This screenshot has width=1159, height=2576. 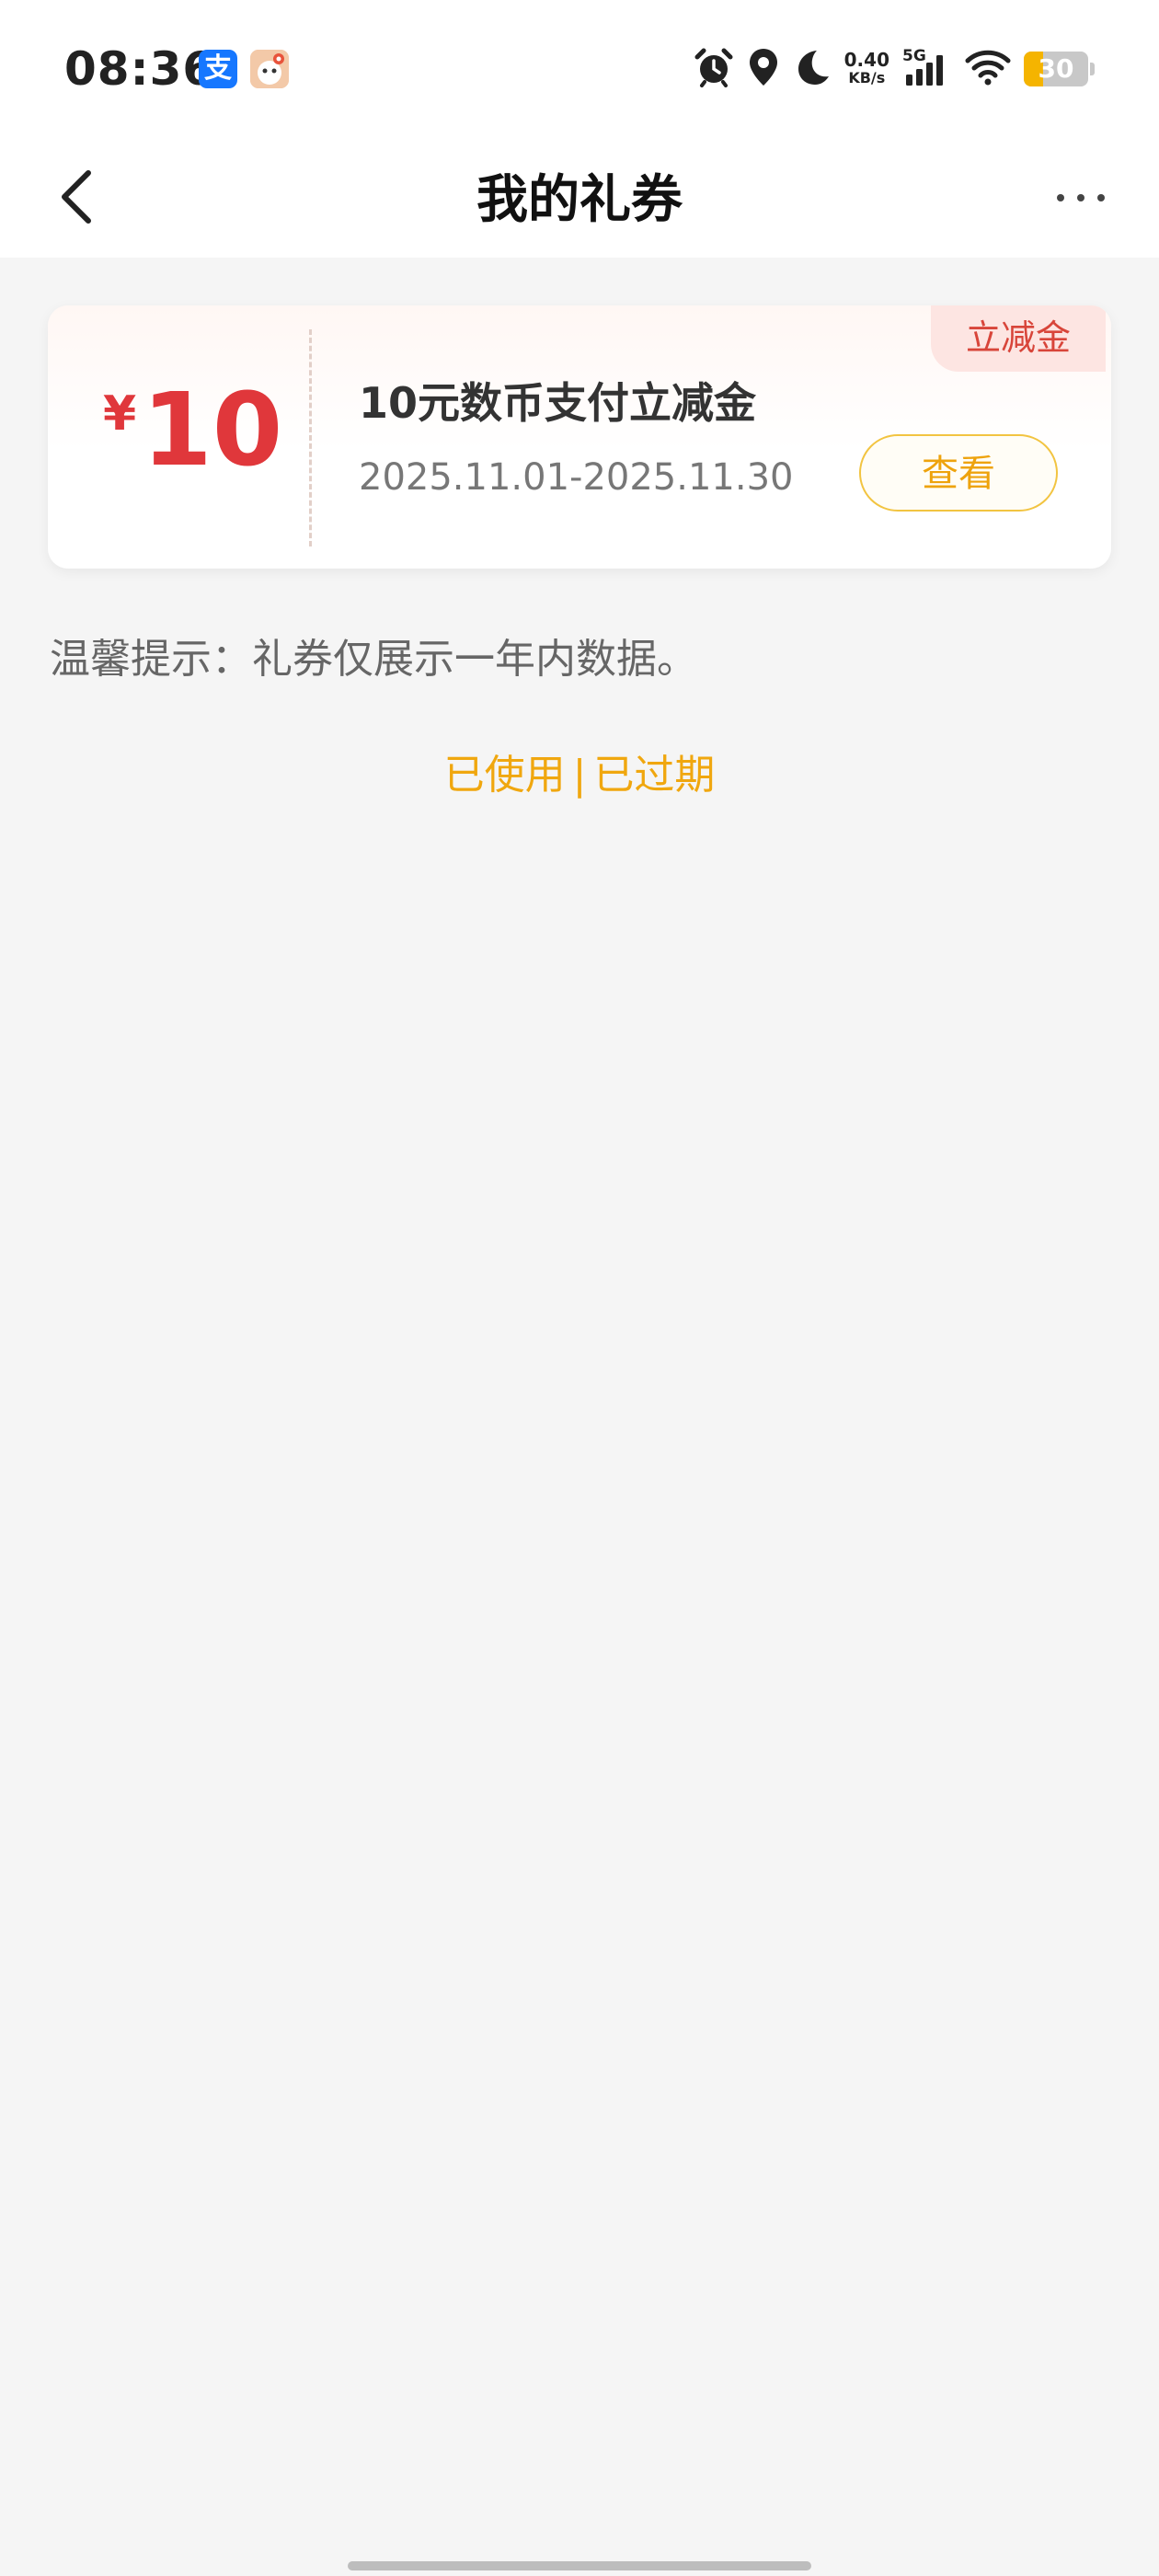 What do you see at coordinates (218, 69) in the screenshot?
I see `alipay-app-icon: 支` at bounding box center [218, 69].